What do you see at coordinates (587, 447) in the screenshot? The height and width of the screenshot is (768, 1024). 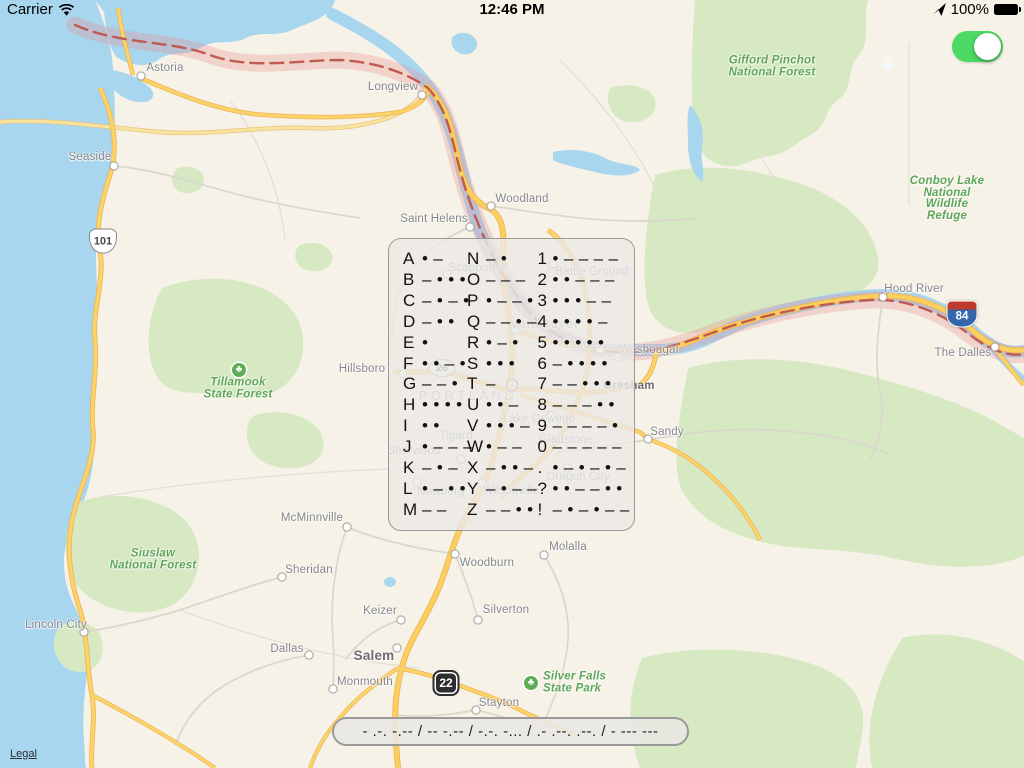 I see `morse-code: – – – – –` at bounding box center [587, 447].